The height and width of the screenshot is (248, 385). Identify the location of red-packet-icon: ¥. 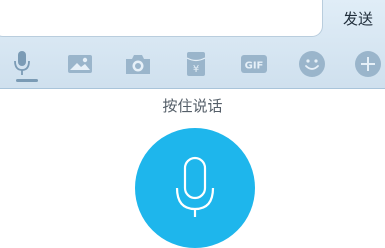
(196, 64).